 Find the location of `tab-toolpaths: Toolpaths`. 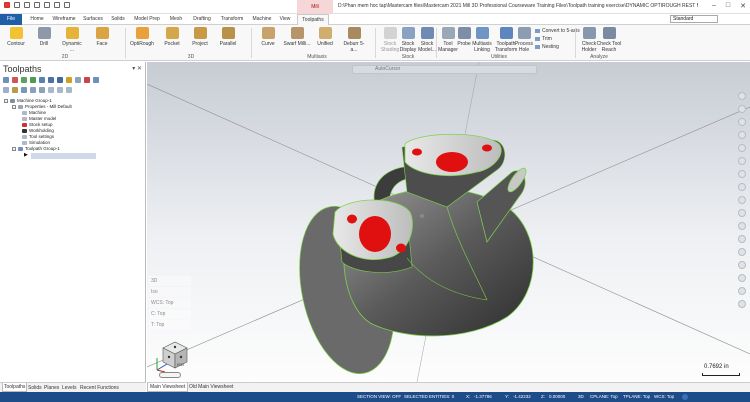

tab-toolpaths: Toolpaths is located at coordinates (313, 19).